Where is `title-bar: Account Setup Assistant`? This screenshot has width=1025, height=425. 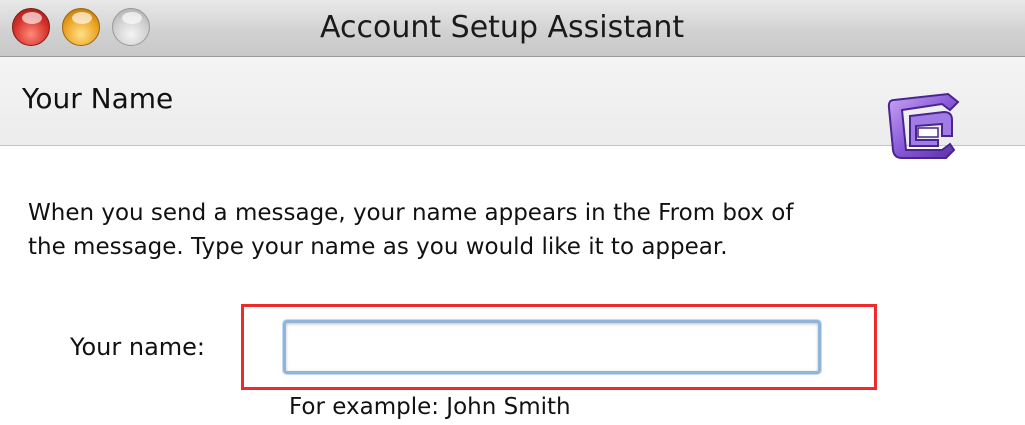 title-bar: Account Setup Assistant is located at coordinates (512, 28).